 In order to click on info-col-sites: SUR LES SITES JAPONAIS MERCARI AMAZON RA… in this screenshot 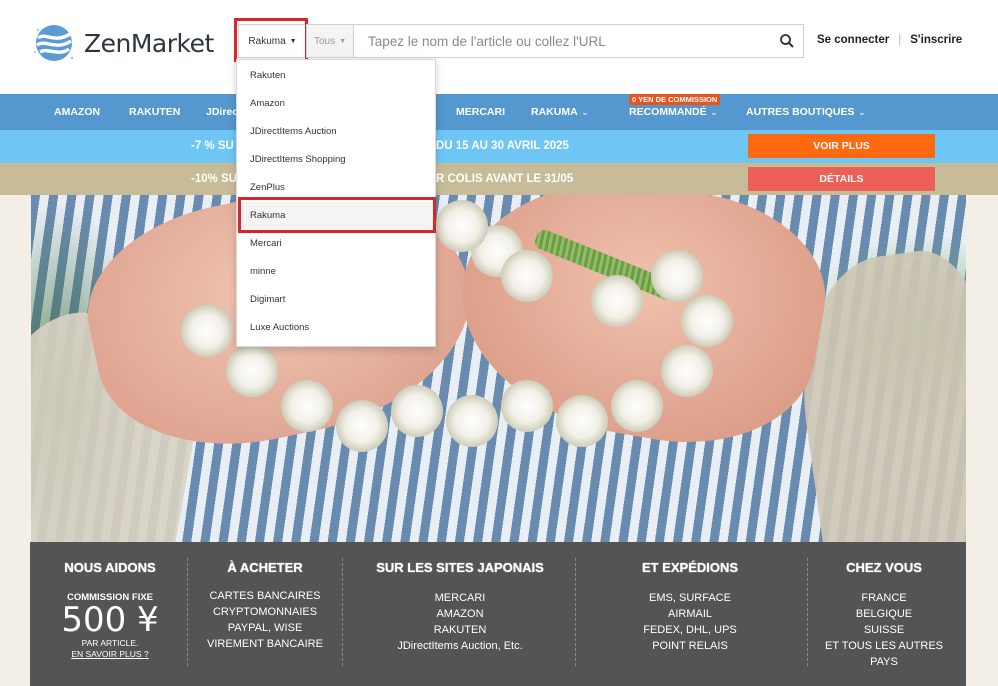, I will do `click(460, 614)`.